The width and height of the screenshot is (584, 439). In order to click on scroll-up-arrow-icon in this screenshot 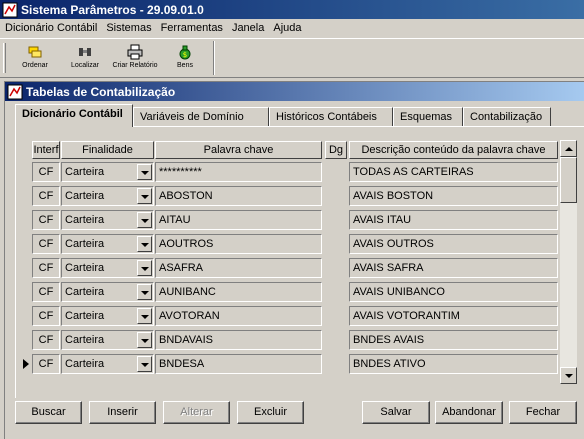, I will do `click(568, 148)`.